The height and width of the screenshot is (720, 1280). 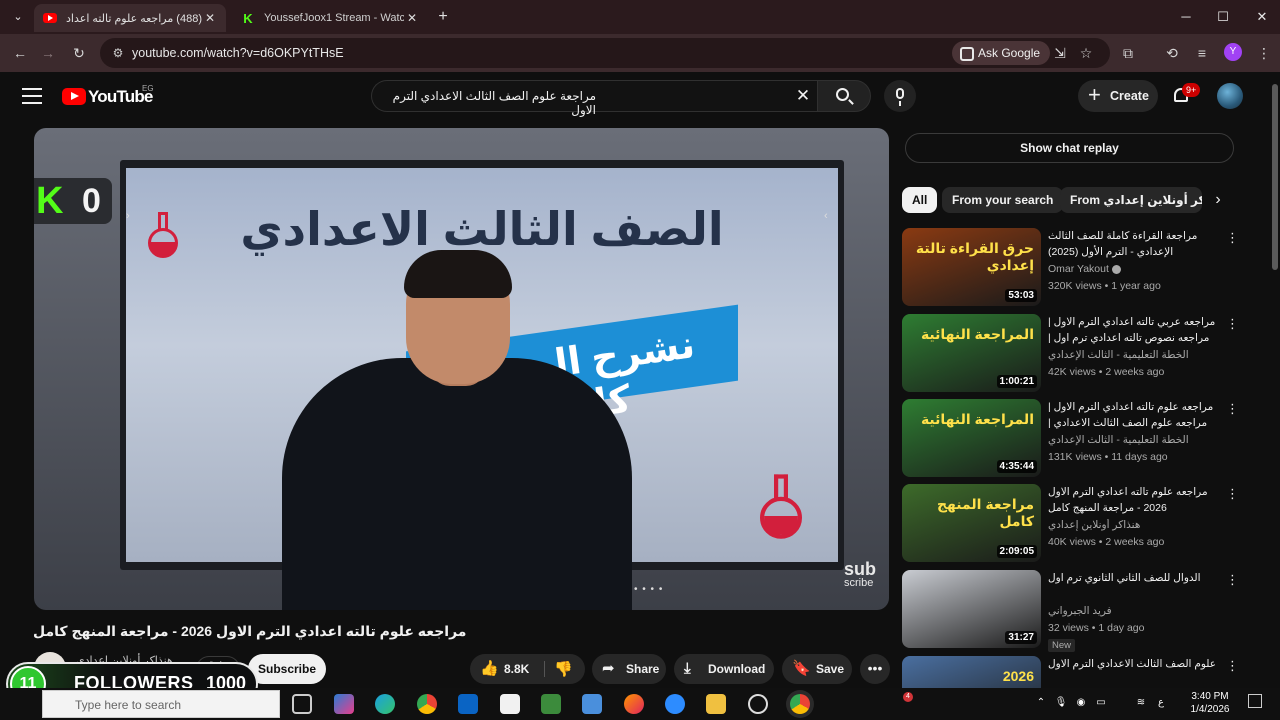 What do you see at coordinates (302, 704) in the screenshot?
I see `task-view-icon` at bounding box center [302, 704].